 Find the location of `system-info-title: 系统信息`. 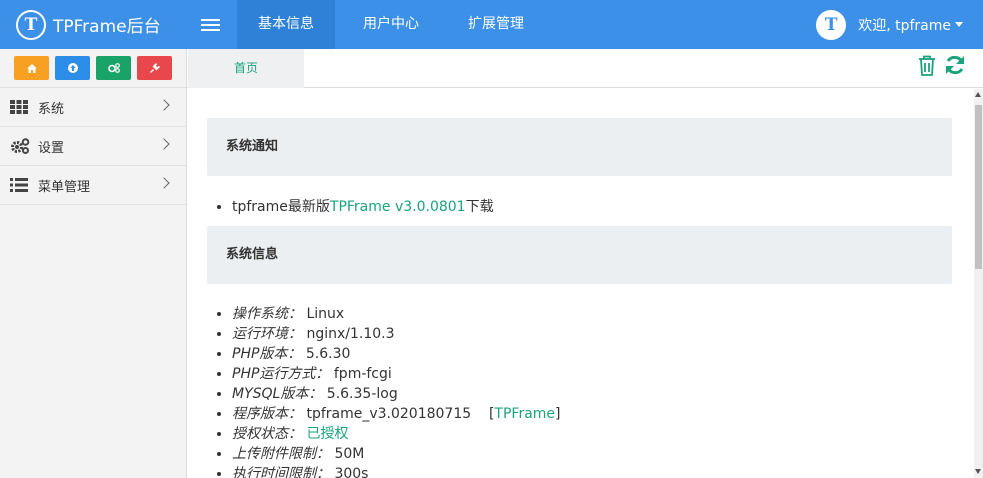

system-info-title: 系统信息 is located at coordinates (579, 255).